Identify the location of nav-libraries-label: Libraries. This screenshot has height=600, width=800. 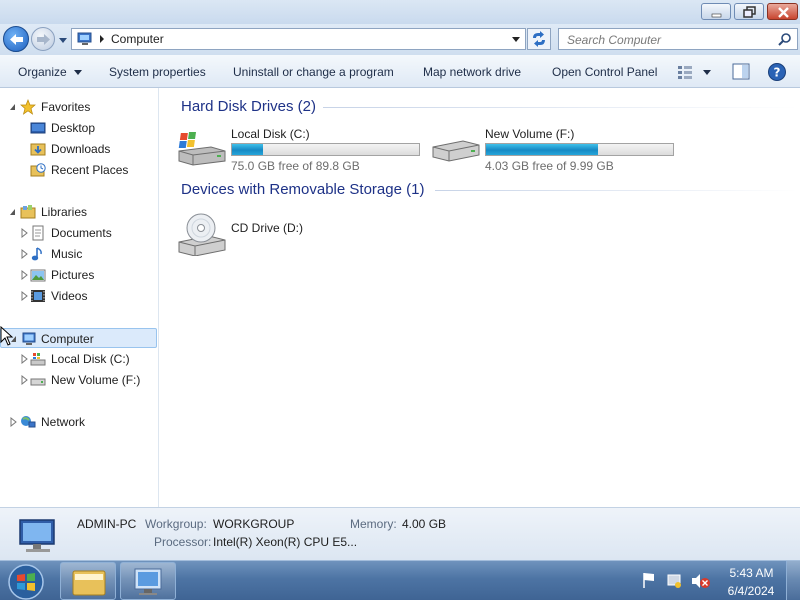
(64, 212).